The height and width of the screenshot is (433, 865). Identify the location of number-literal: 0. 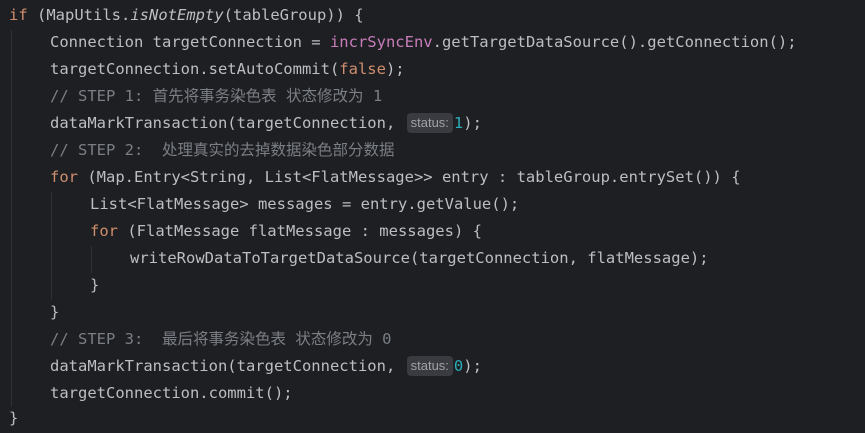
(458, 366).